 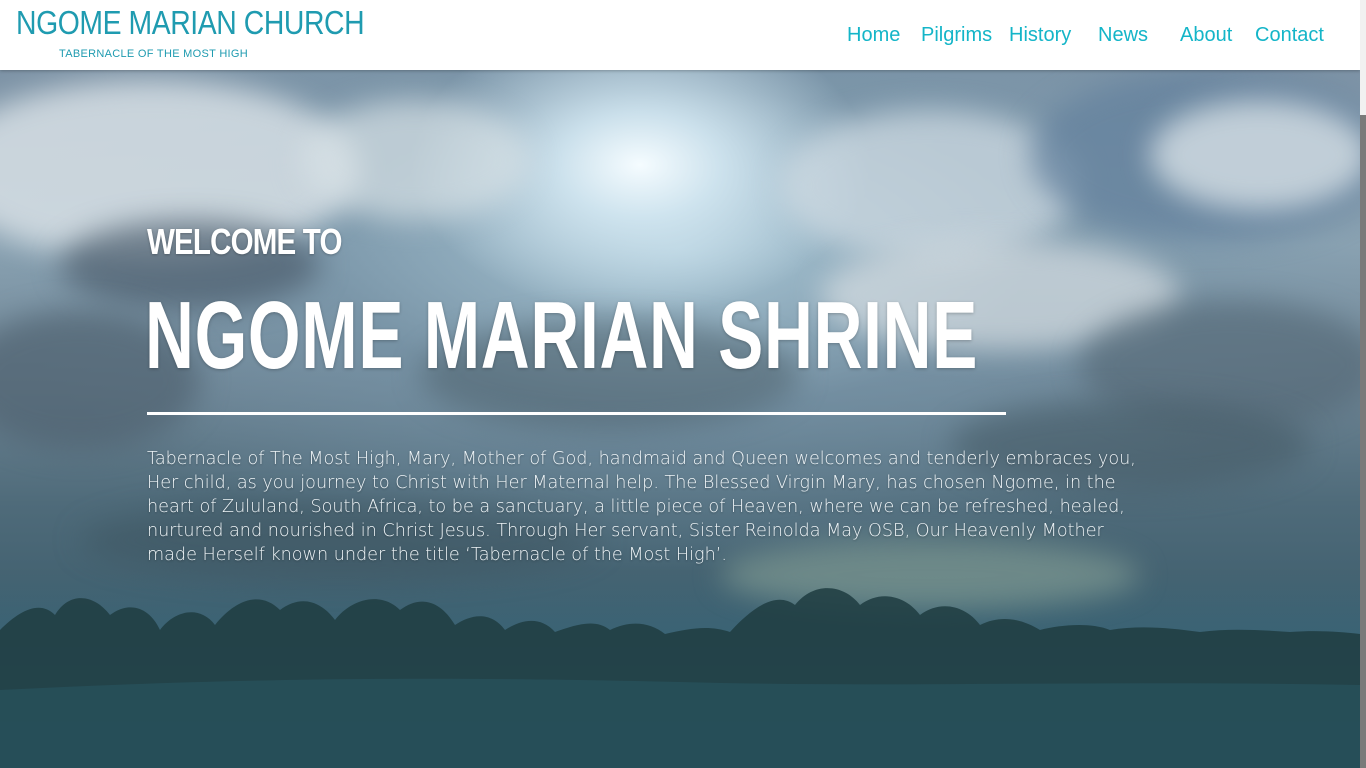 What do you see at coordinates (244, 241) in the screenshot?
I see `welcome-heading: WELCOME TO` at bounding box center [244, 241].